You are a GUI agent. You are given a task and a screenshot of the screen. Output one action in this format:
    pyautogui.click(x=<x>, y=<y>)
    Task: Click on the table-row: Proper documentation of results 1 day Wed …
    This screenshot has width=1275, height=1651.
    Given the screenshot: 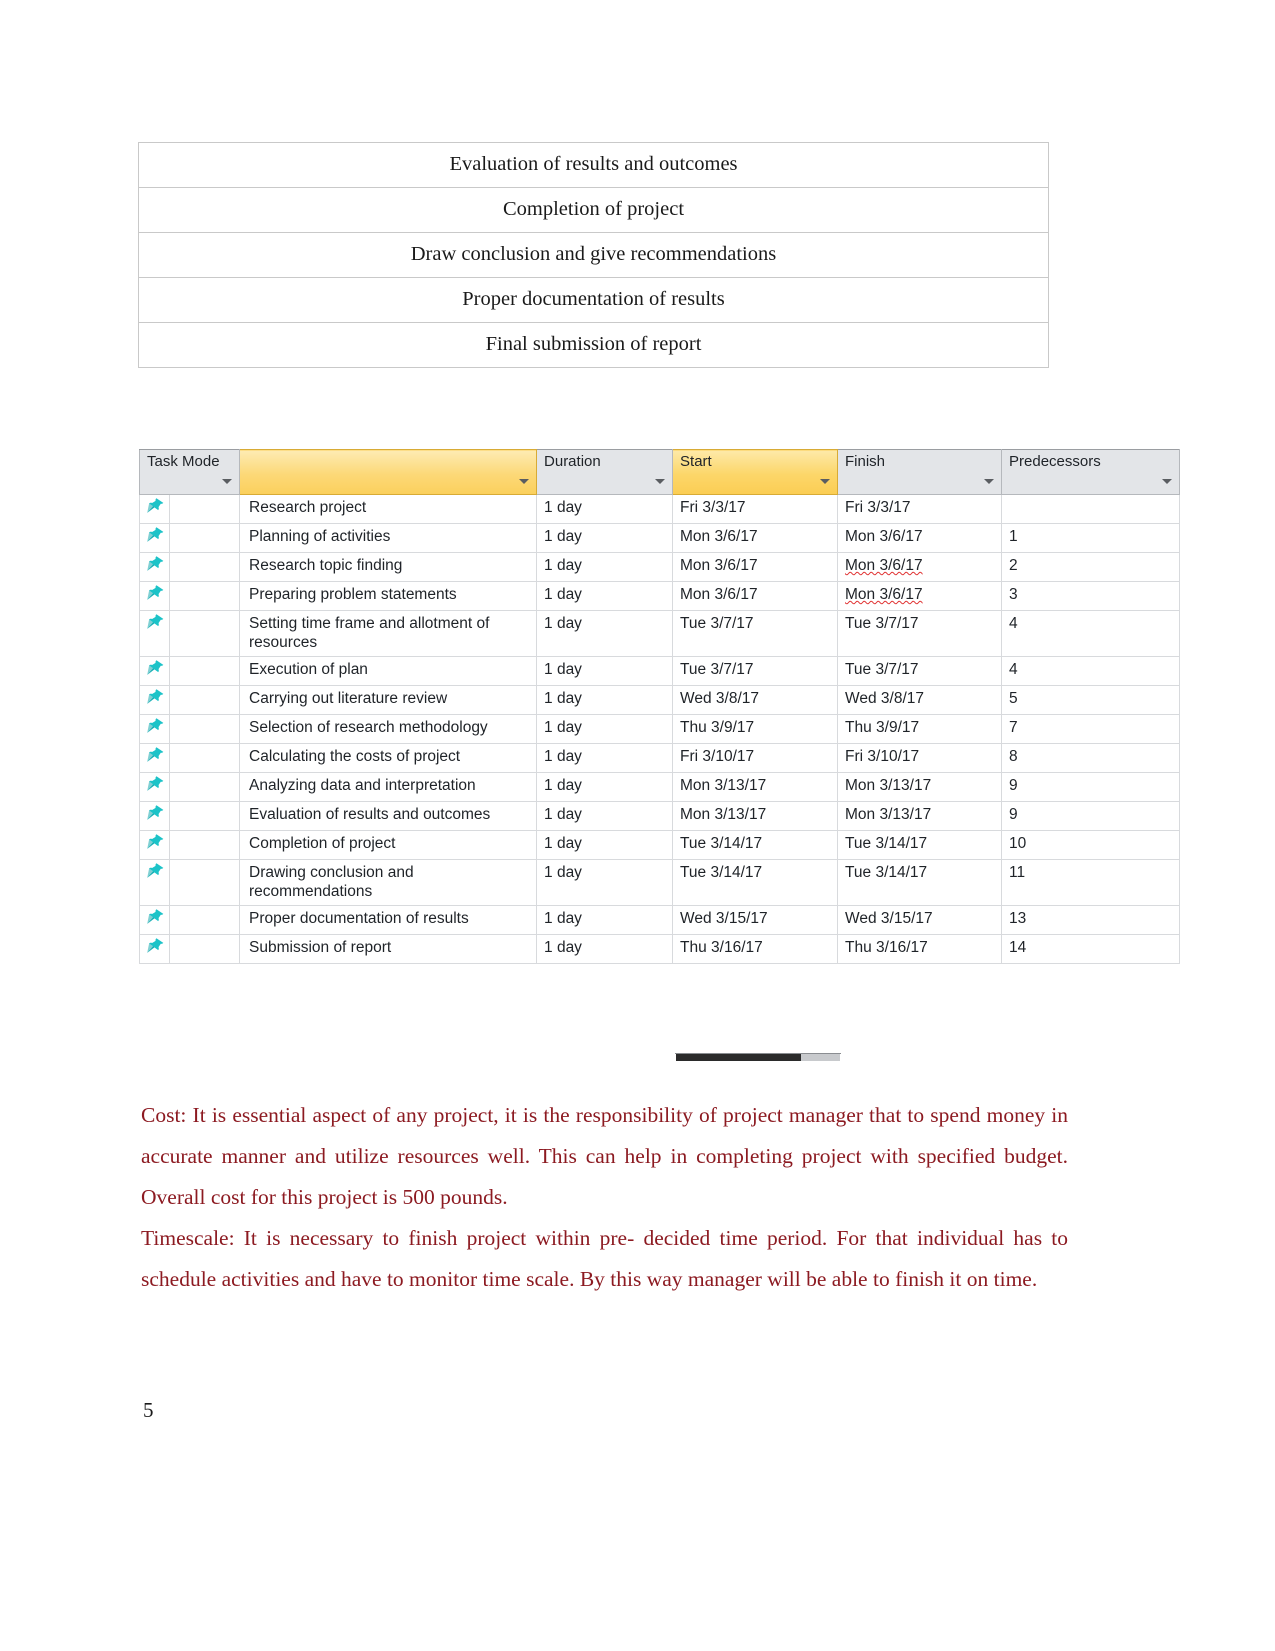 What is the action you would take?
    pyautogui.click(x=660, y=919)
    